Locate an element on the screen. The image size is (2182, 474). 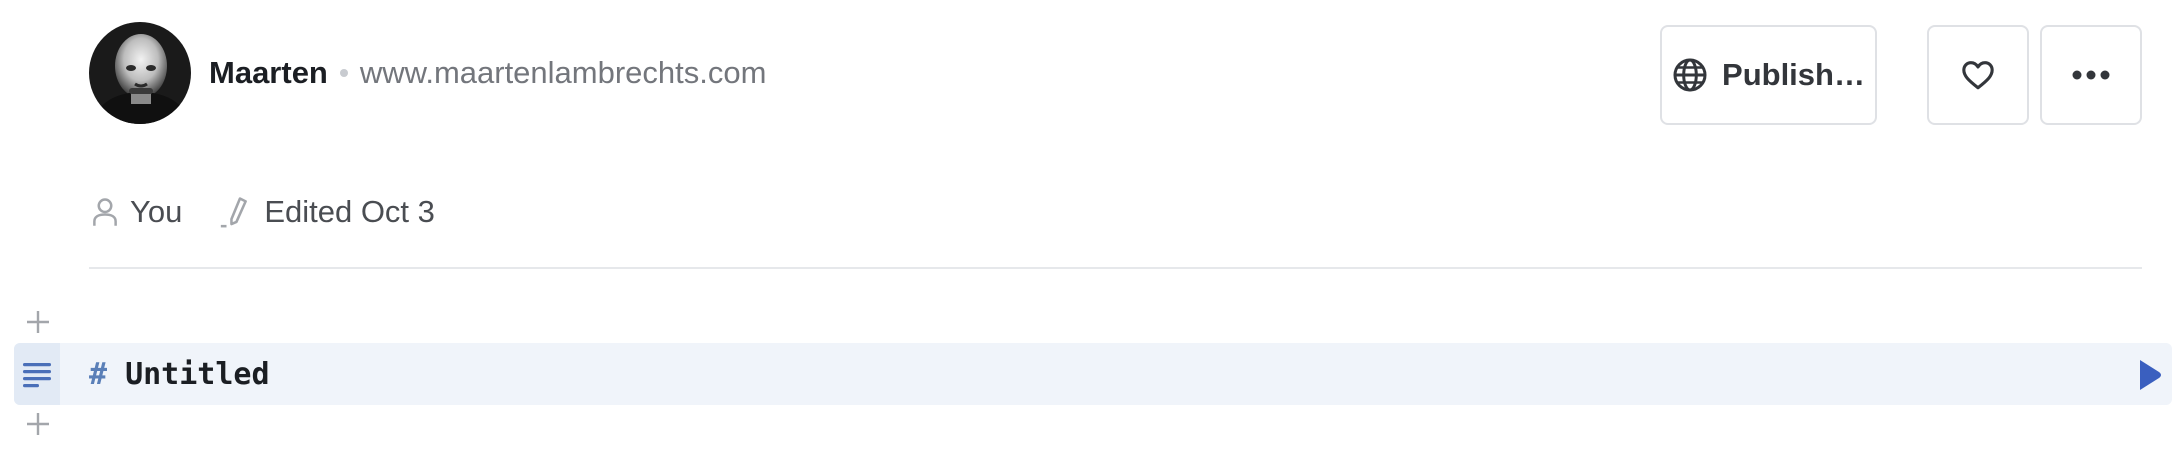
avatar is located at coordinates (140, 73).